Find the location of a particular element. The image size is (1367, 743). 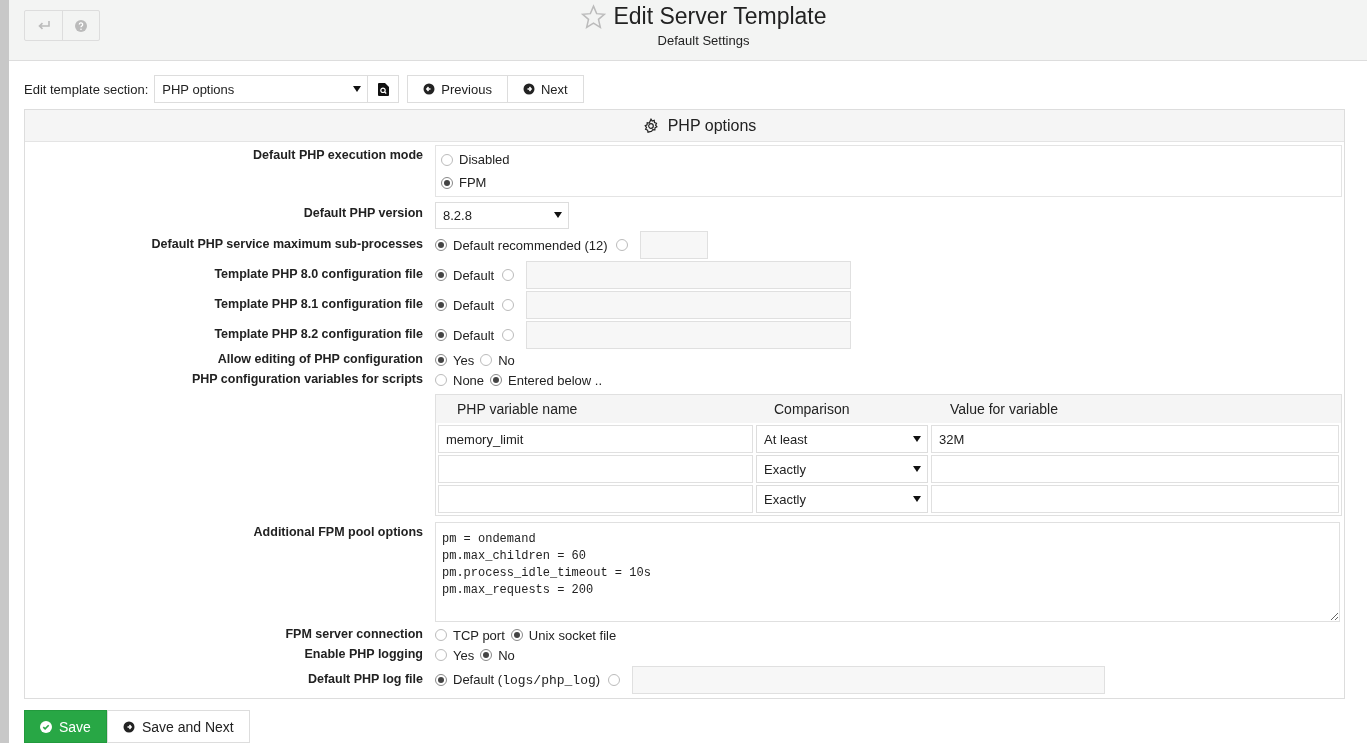

field-label: Default PHP log file is located at coordinates (364, 679).